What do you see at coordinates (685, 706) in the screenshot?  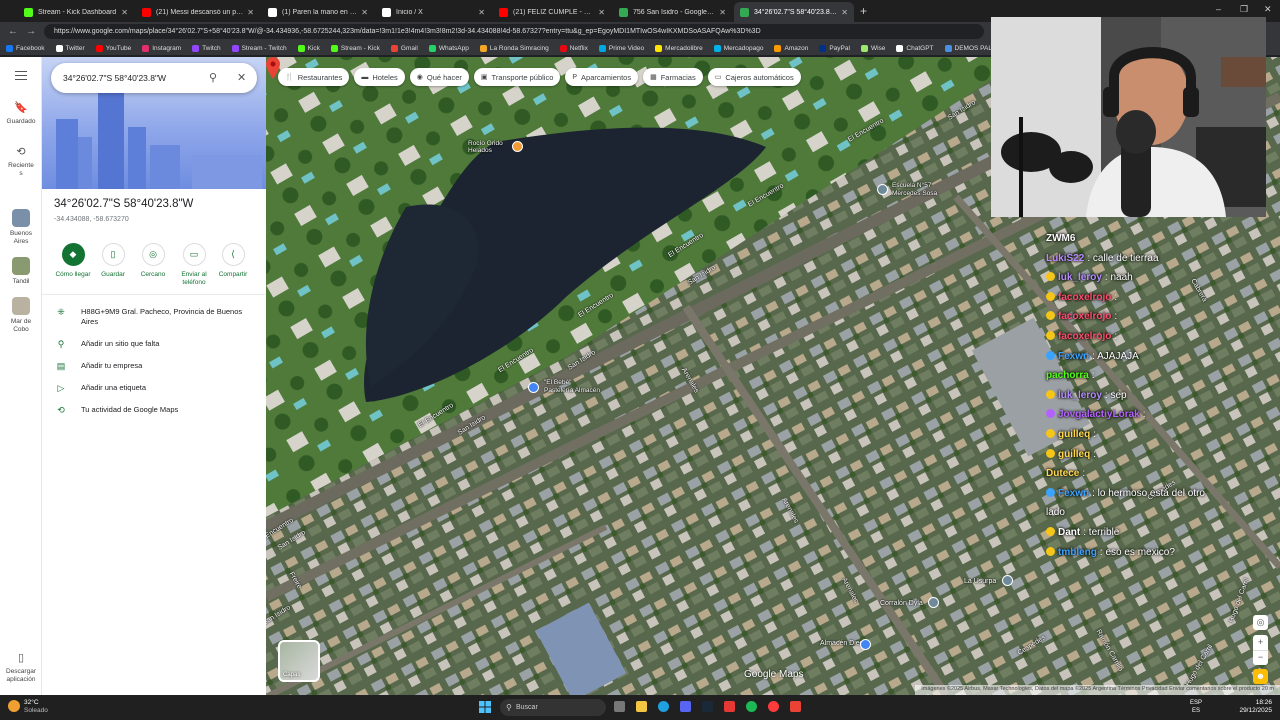 I see `discord-icon` at bounding box center [685, 706].